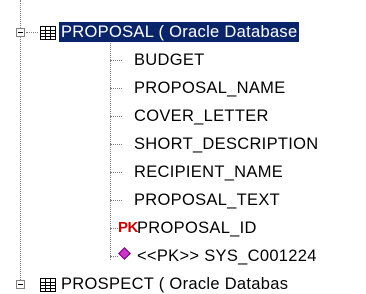 Image resolution: width=366 pixels, height=294 pixels. Describe the element at coordinates (207, 200) in the screenshot. I see `column-node: PROPOSAL_TEXT` at that location.